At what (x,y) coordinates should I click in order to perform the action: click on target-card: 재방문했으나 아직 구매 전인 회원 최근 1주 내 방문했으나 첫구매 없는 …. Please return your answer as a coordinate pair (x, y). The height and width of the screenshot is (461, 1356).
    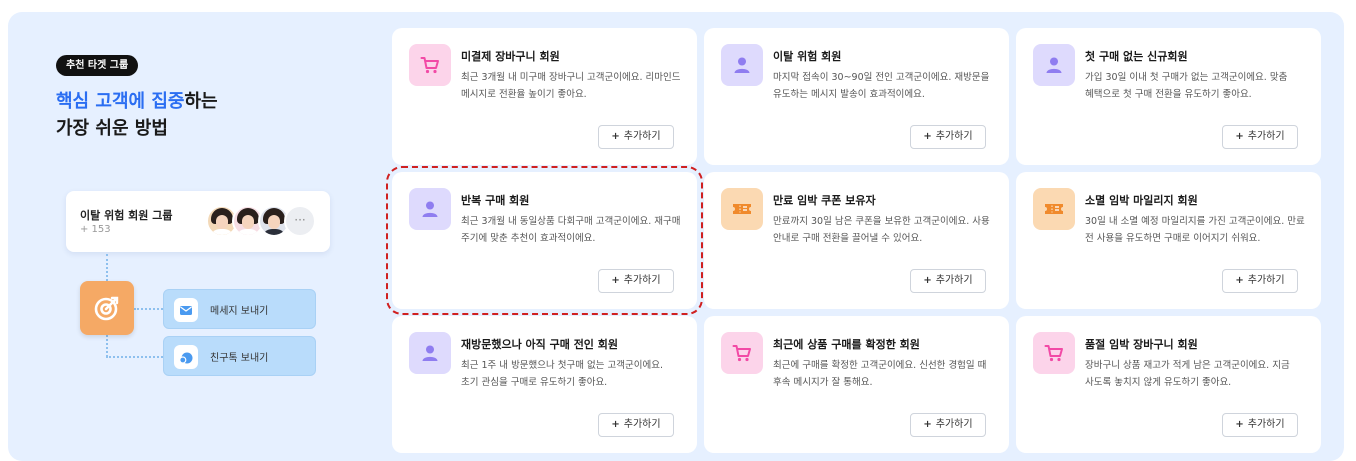
    Looking at the image, I should click on (544, 384).